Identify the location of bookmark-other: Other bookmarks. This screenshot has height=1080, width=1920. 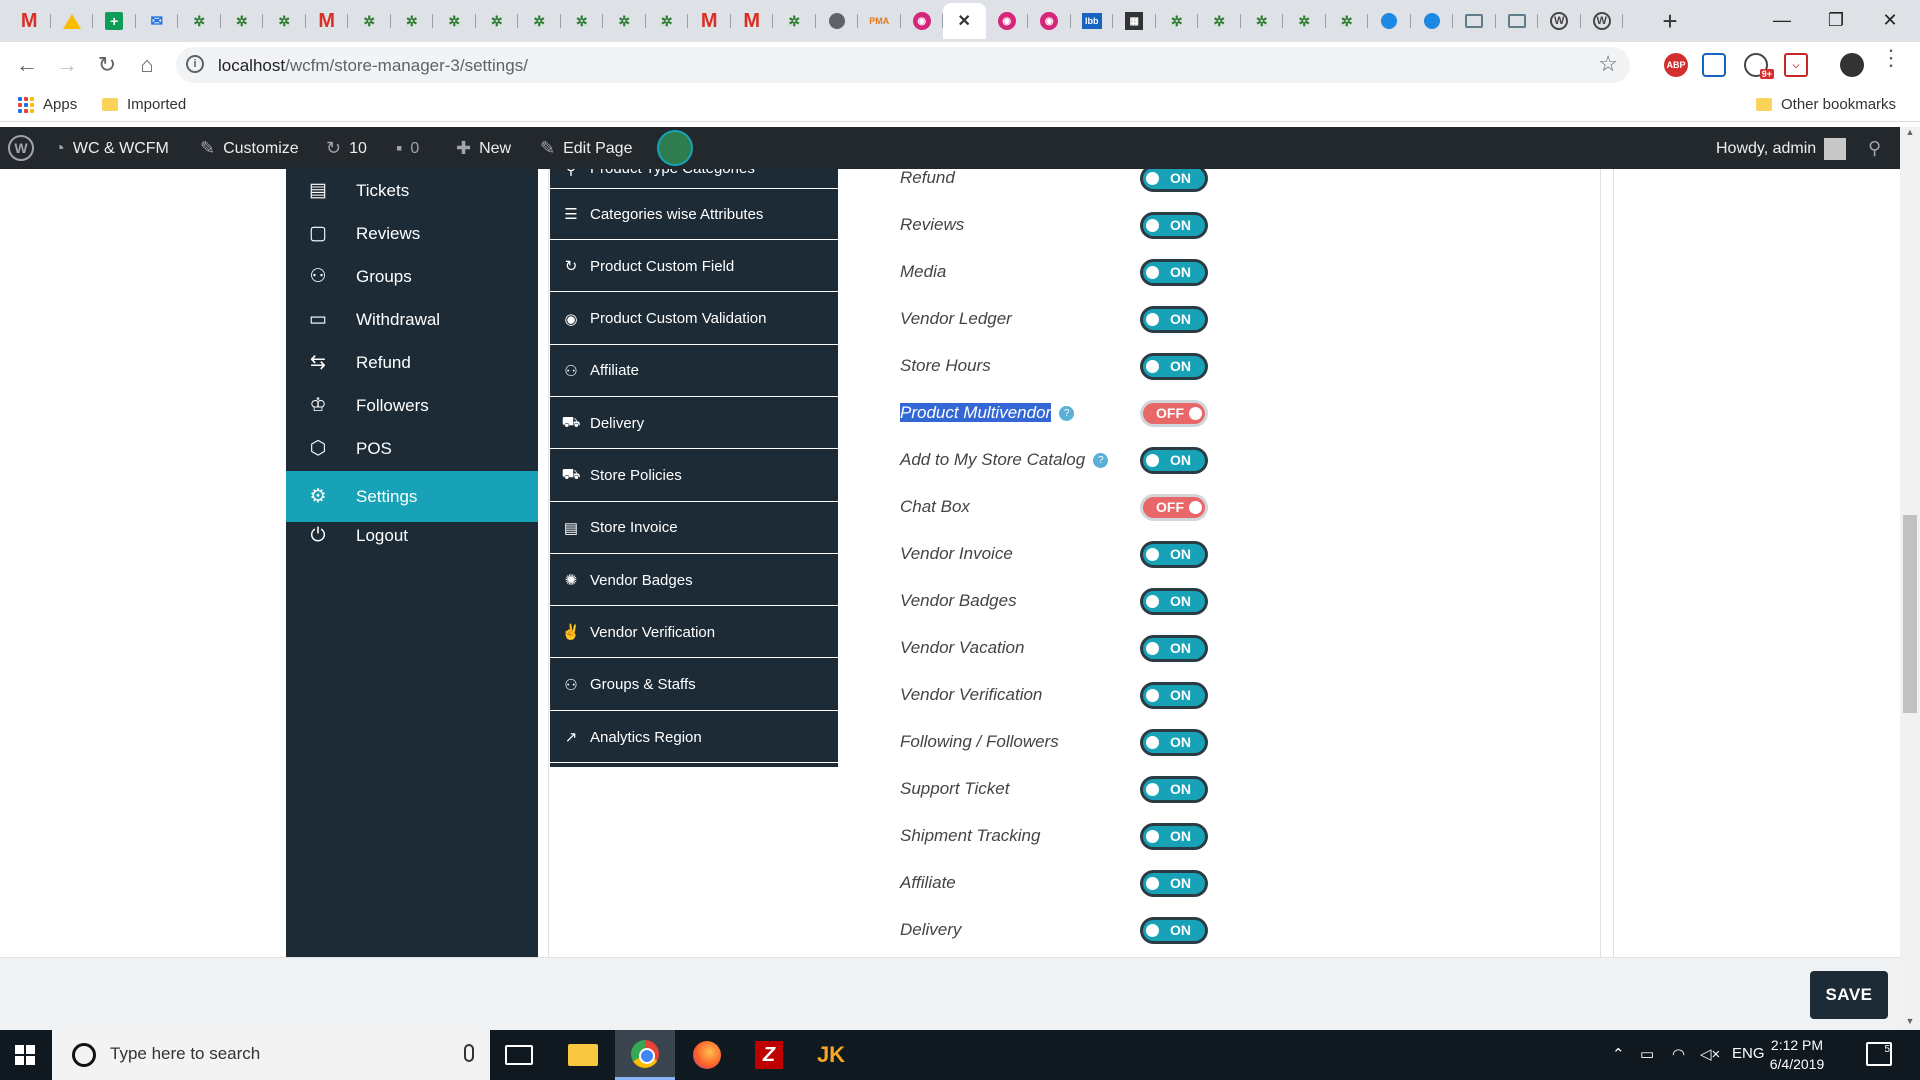
(1826, 104).